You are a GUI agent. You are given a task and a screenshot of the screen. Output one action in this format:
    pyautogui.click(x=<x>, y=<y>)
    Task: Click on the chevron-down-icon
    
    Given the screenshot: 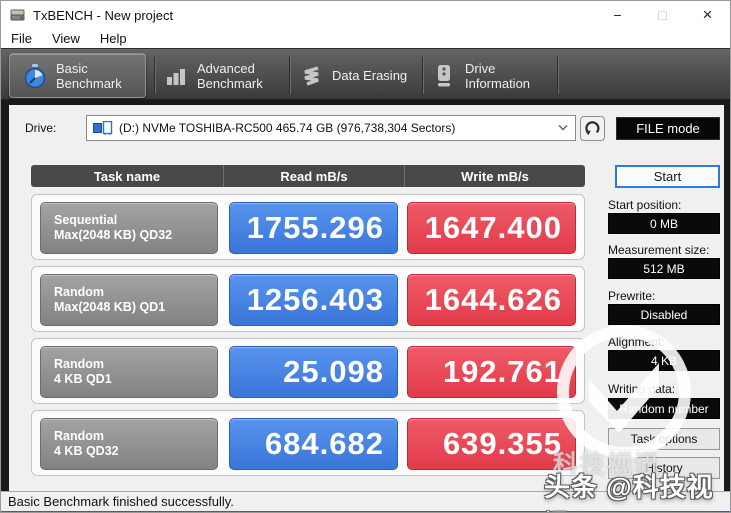 What is the action you would take?
    pyautogui.click(x=563, y=127)
    